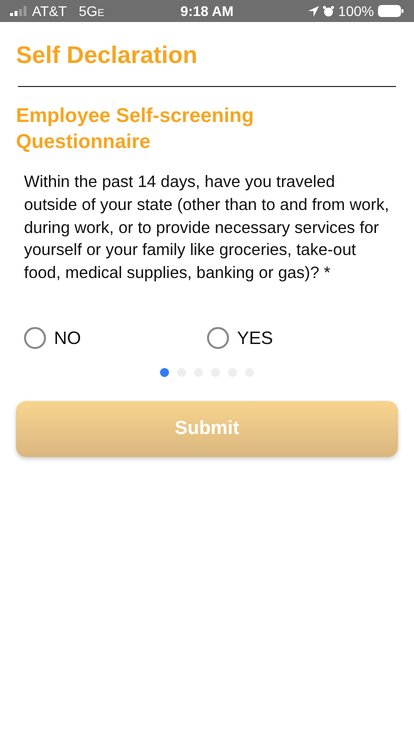 The width and height of the screenshot is (414, 730). Describe the element at coordinates (356, 11) in the screenshot. I see `battery-label: 100%` at that location.